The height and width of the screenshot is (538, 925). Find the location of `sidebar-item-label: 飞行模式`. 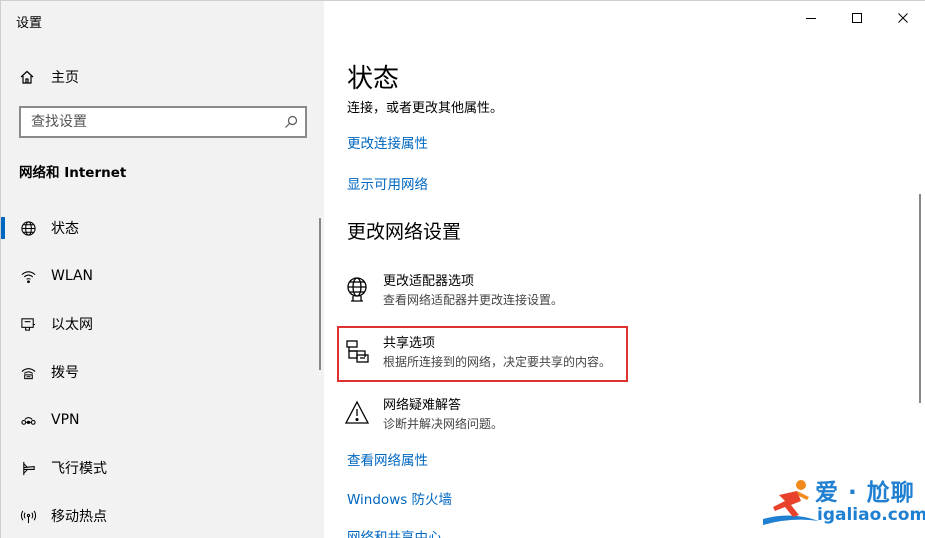

sidebar-item-label: 飞行模式 is located at coordinates (79, 469).